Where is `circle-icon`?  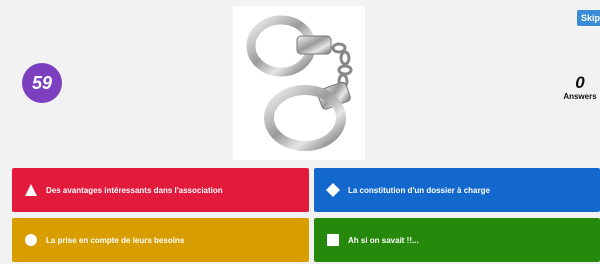 circle-icon is located at coordinates (31, 240).